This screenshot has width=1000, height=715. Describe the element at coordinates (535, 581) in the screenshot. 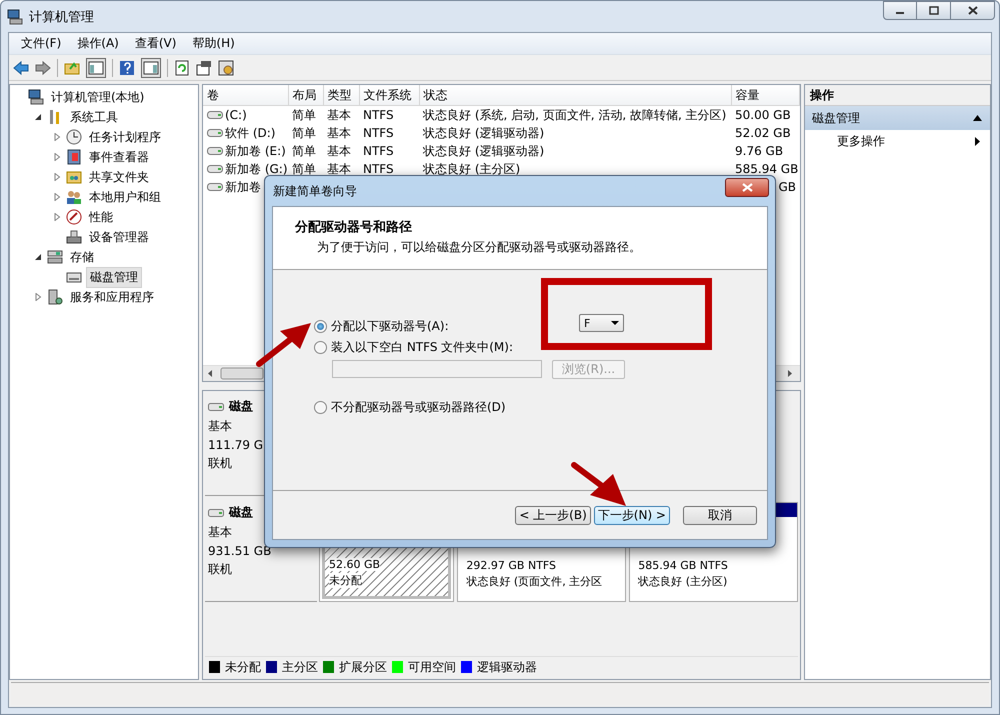

I see `partition-status: 状态良好 (页面文件, 主分区` at that location.